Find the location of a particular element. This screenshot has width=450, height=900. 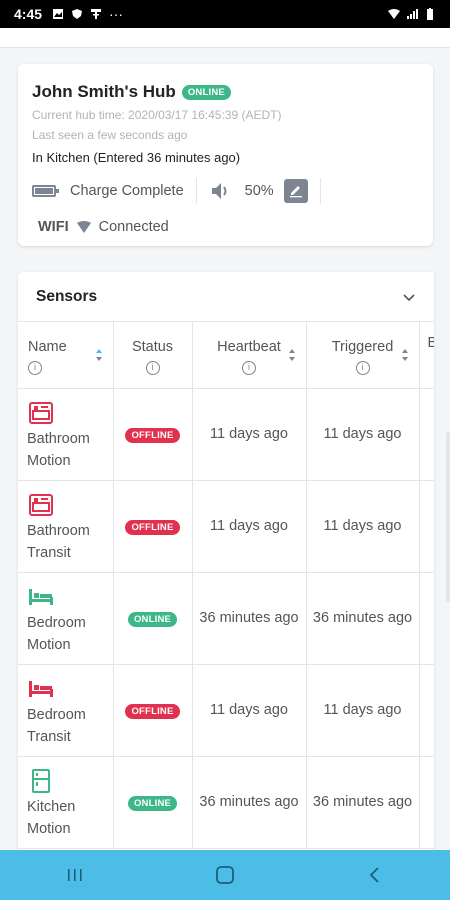

edit-volume-button is located at coordinates (295, 191).